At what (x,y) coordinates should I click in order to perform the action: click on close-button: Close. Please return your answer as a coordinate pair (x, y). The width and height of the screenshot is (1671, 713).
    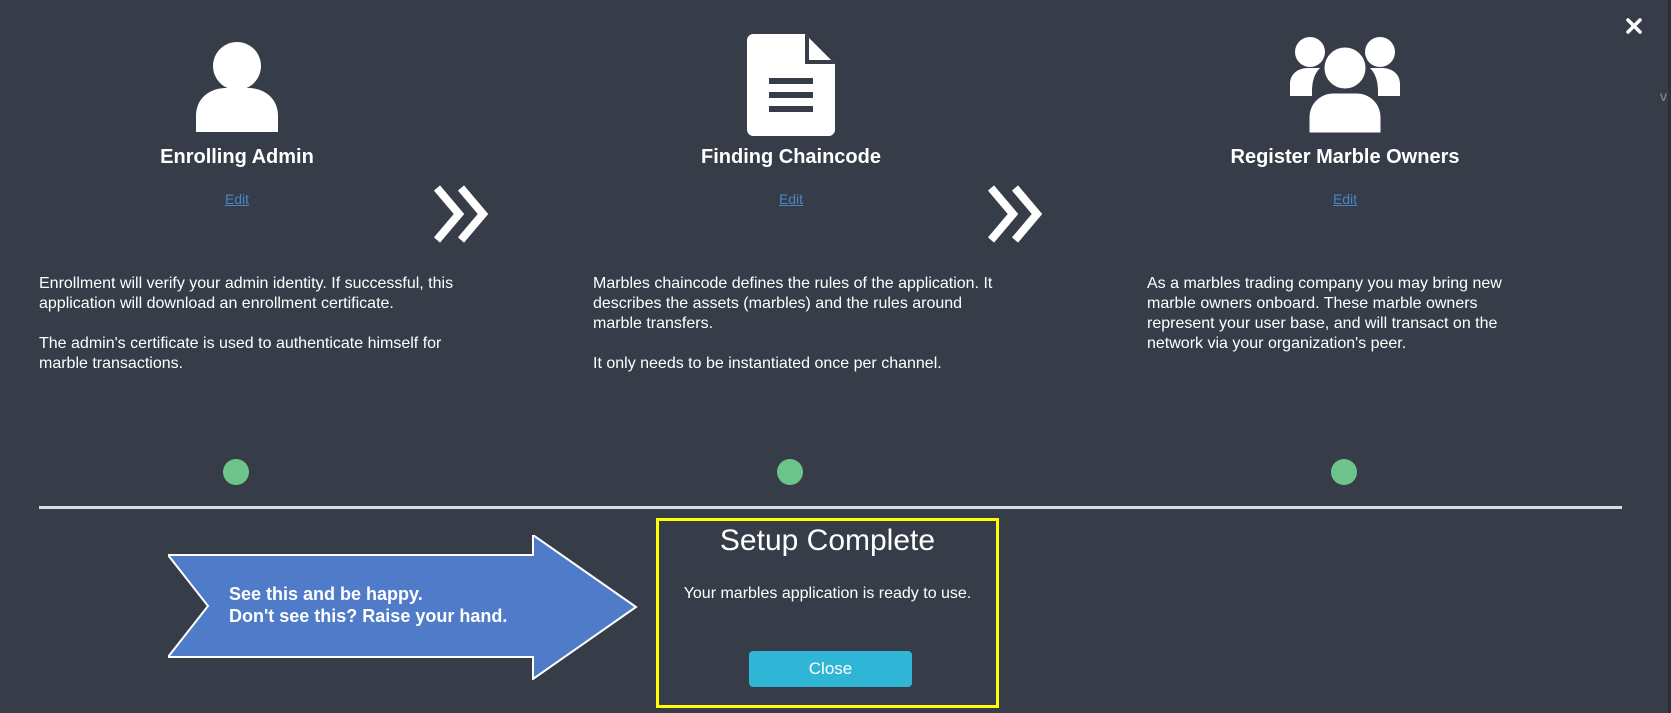
    Looking at the image, I should click on (830, 669).